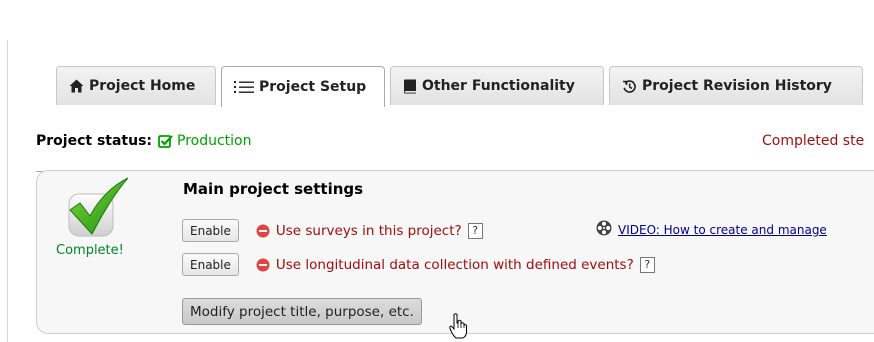 This screenshot has width=874, height=342. What do you see at coordinates (210, 264) in the screenshot?
I see `enable-longitudinal-button: Enable` at bounding box center [210, 264].